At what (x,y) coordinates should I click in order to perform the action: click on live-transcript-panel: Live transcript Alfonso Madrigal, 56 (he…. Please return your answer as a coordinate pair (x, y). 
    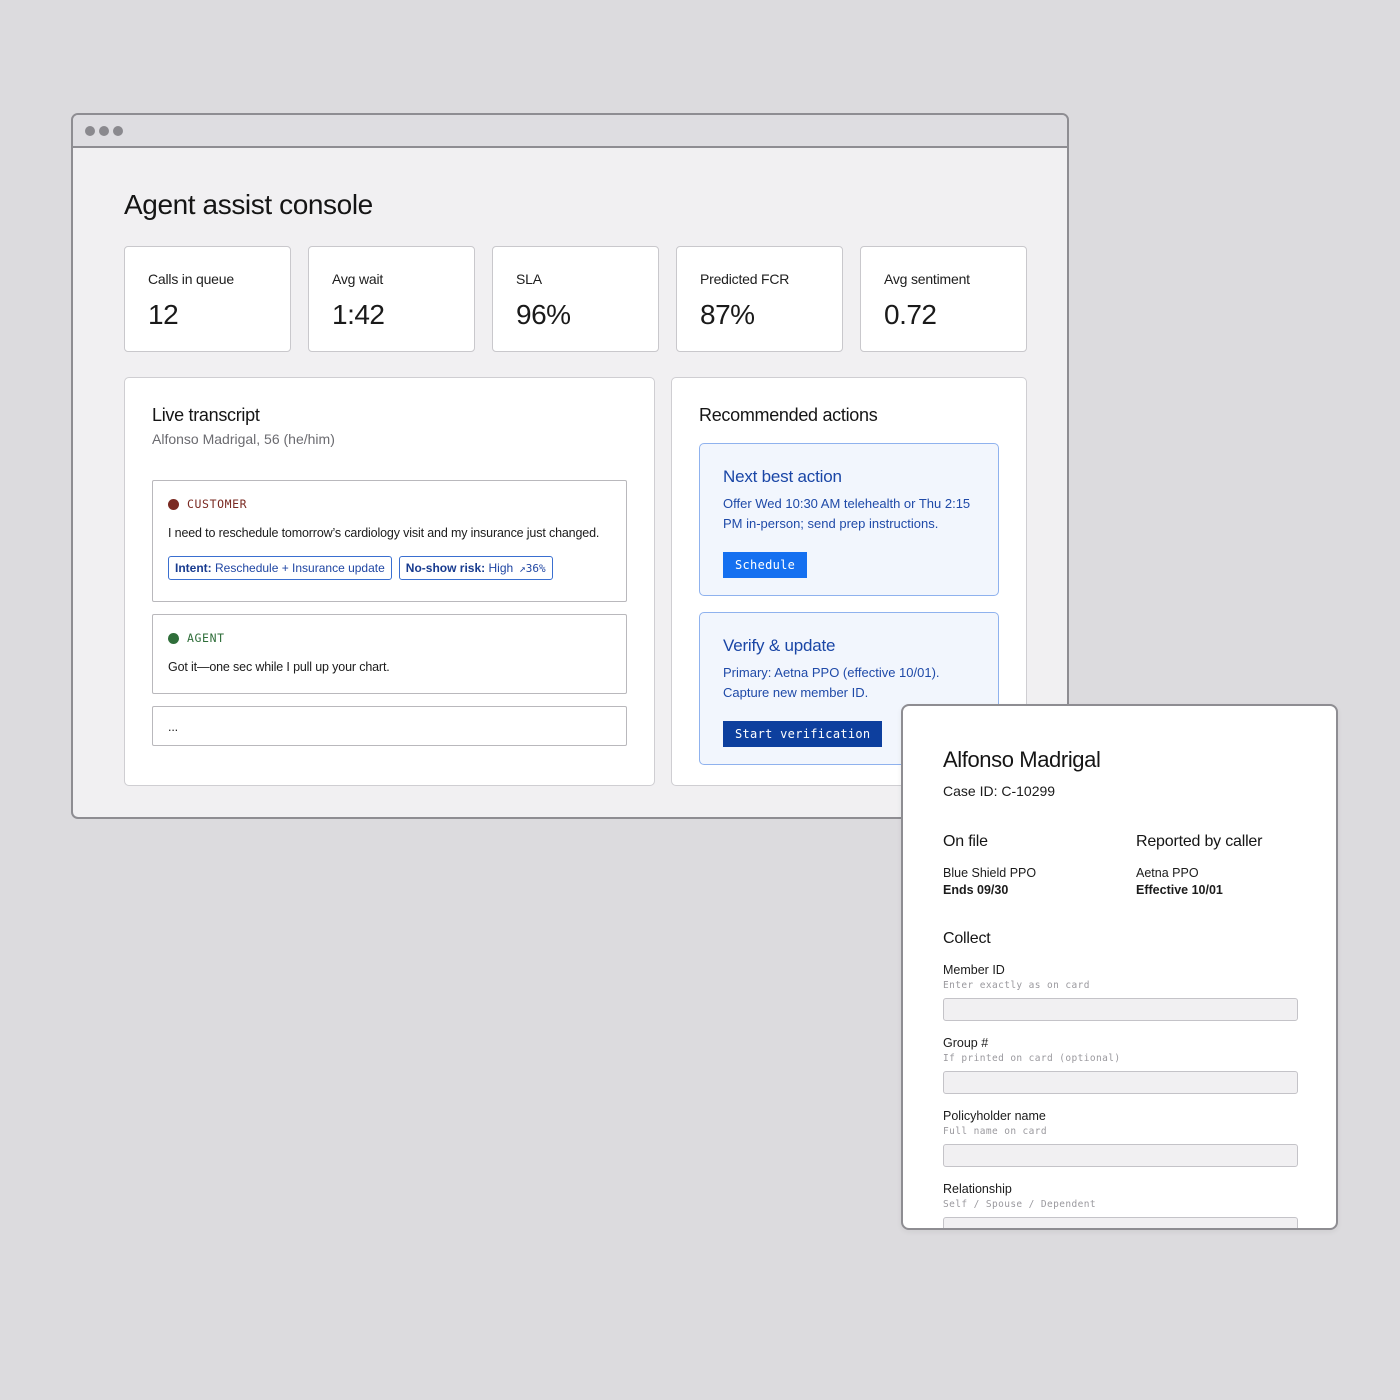
    Looking at the image, I should click on (389, 581).